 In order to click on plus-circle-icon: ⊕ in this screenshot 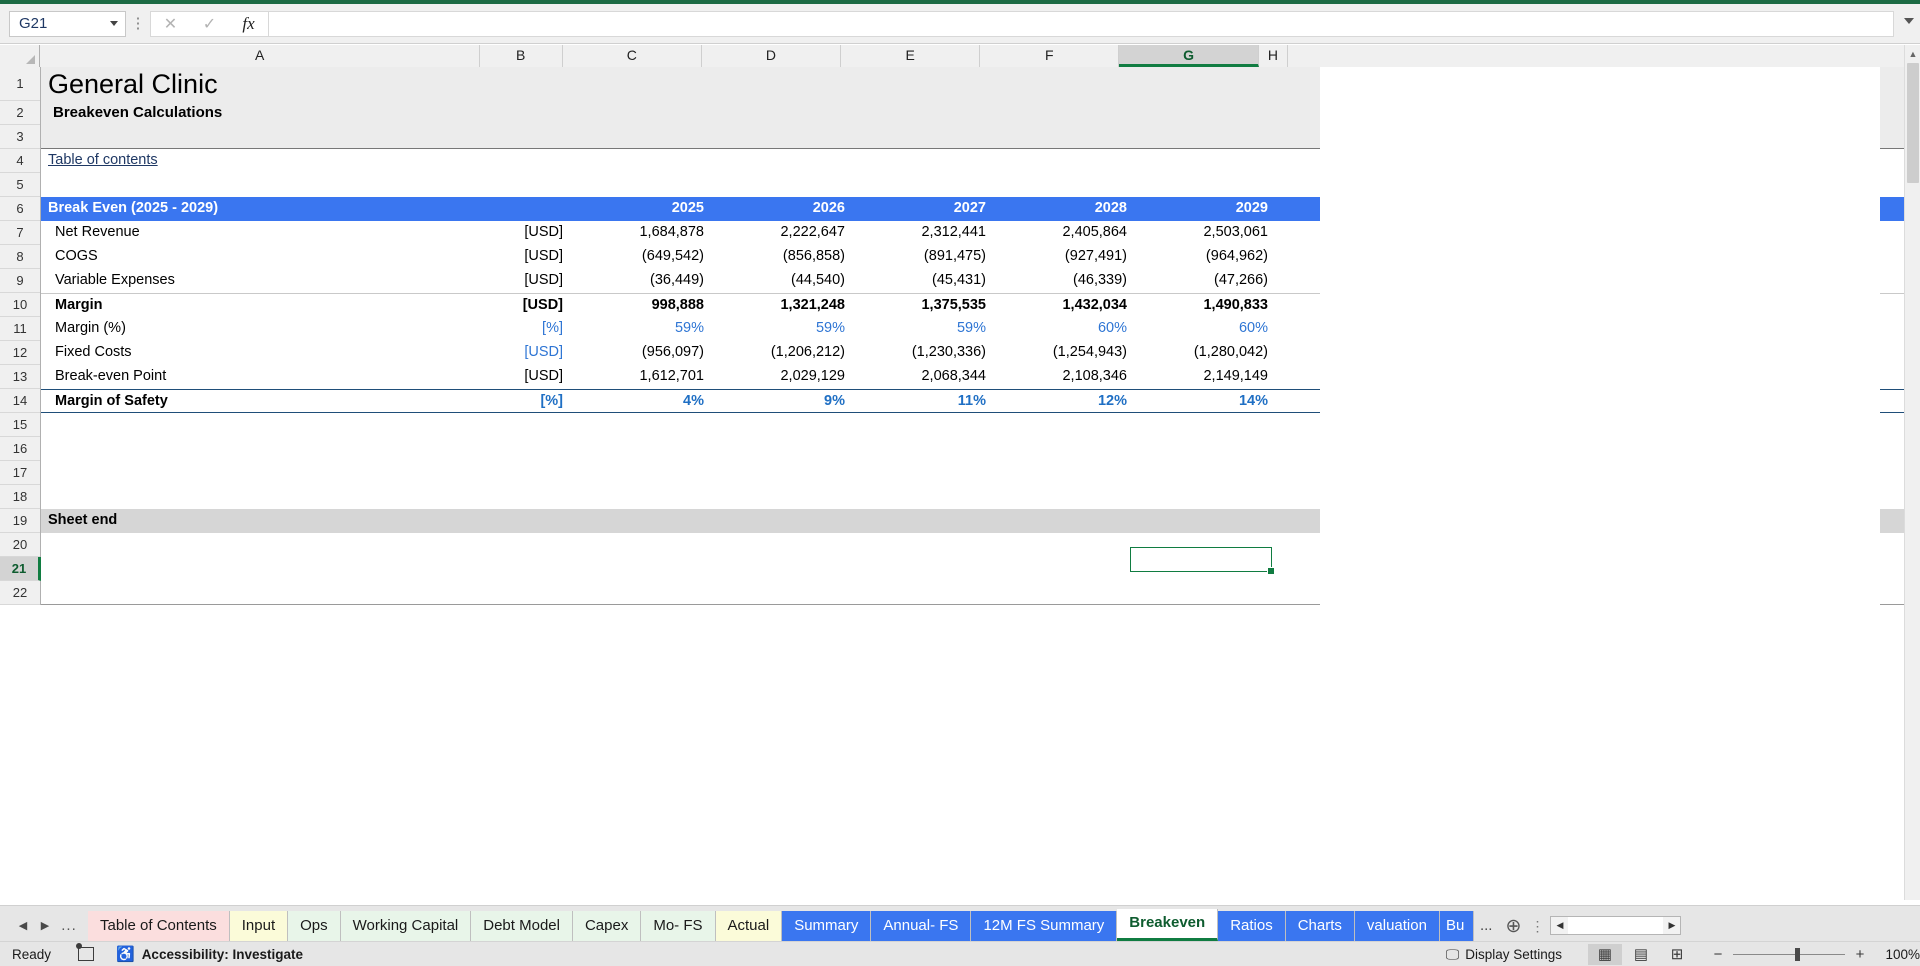, I will do `click(1513, 926)`.